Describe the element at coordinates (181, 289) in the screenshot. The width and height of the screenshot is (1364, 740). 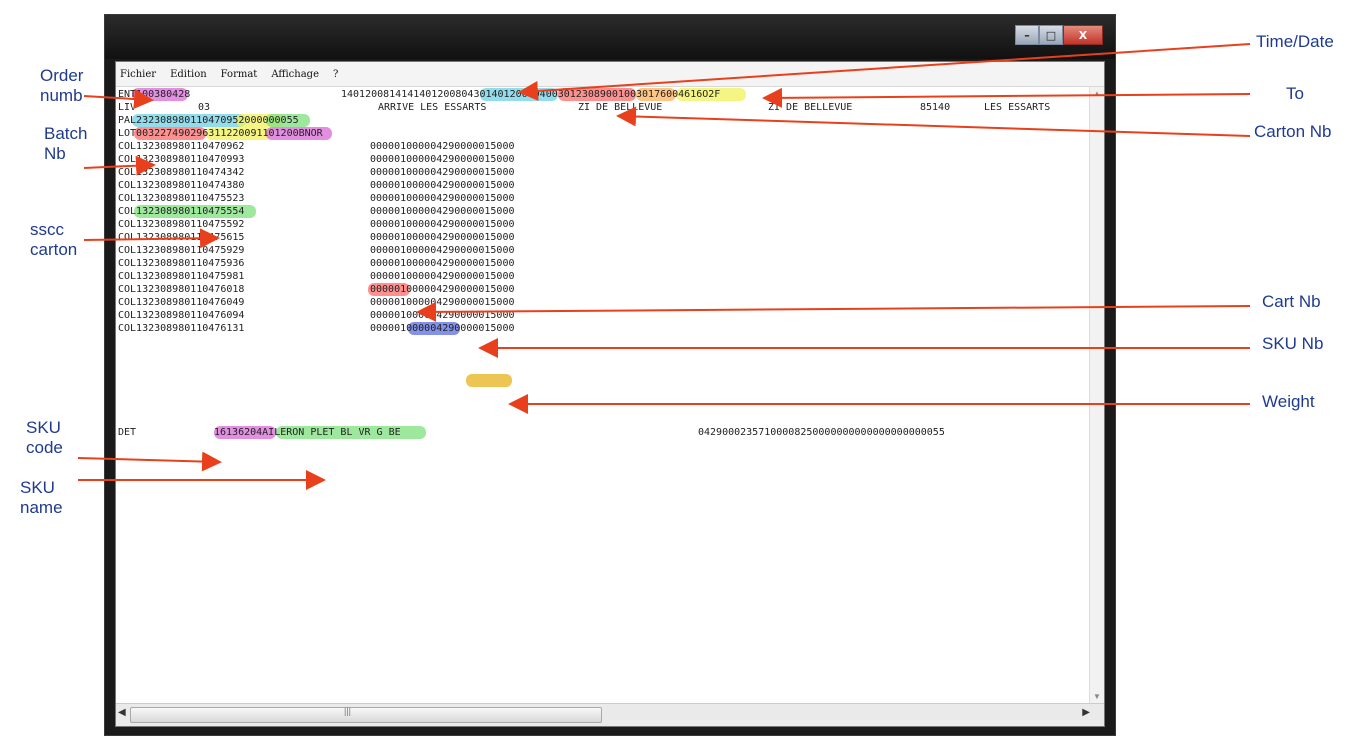
I see `col-code: COL132308980110476018` at that location.